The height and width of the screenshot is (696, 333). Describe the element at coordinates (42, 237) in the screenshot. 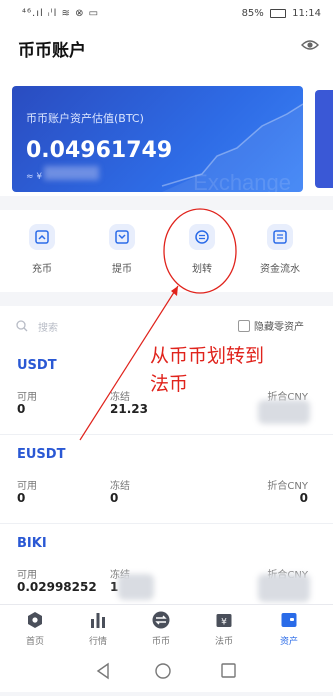

I see `deposit-icon` at that location.